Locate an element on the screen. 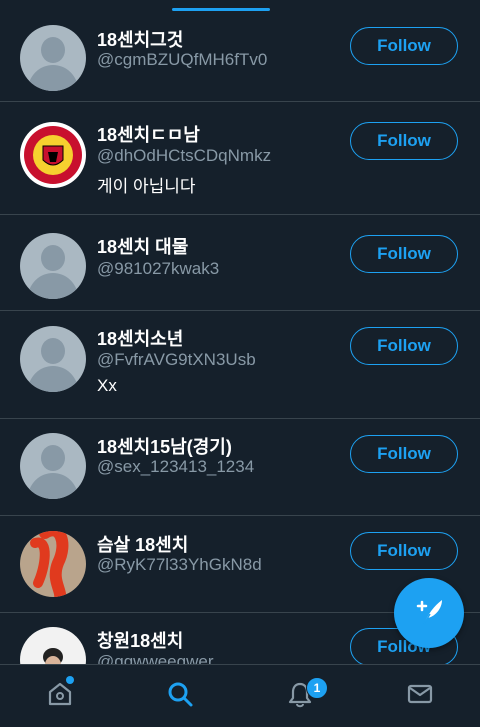 The image size is (480, 727). user-handle: @RyK77l33YhGkN8d is located at coordinates (179, 564).